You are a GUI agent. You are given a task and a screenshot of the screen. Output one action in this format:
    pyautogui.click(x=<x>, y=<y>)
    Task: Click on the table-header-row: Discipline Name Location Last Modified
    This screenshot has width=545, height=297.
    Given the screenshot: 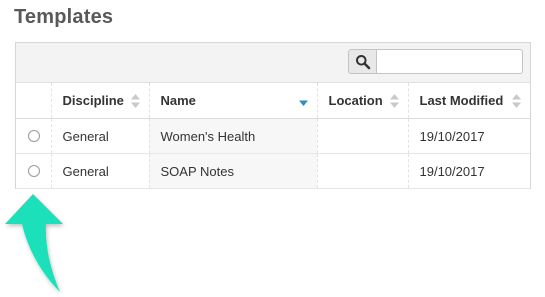 What is the action you would take?
    pyautogui.click(x=273, y=101)
    